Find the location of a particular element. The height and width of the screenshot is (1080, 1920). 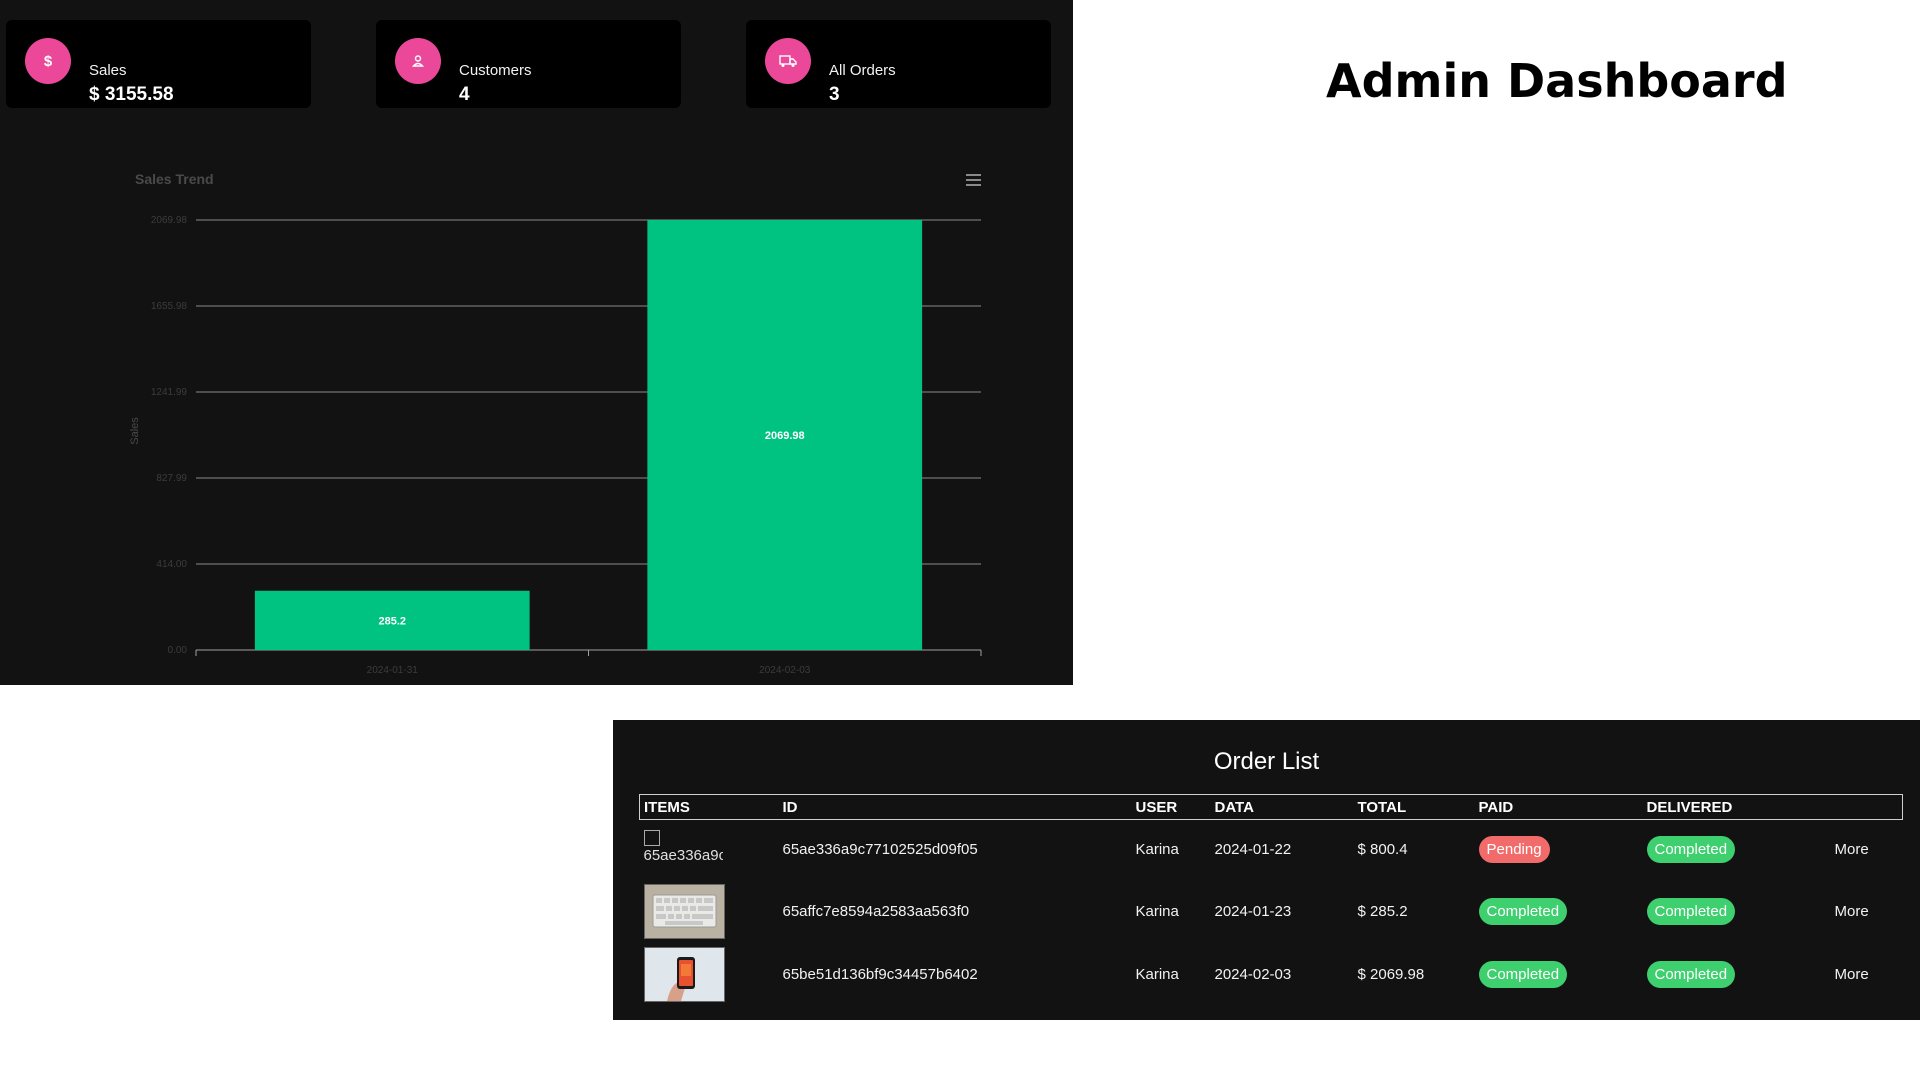

col-user: USER is located at coordinates (1156, 807).